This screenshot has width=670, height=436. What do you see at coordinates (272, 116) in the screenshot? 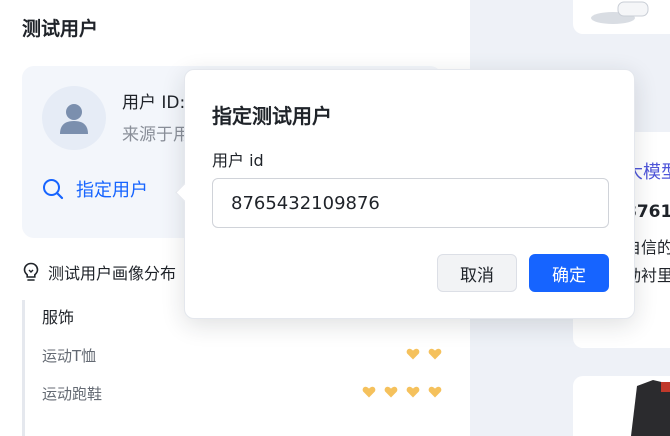
I see `dialog-title: 指定测试用户` at bounding box center [272, 116].